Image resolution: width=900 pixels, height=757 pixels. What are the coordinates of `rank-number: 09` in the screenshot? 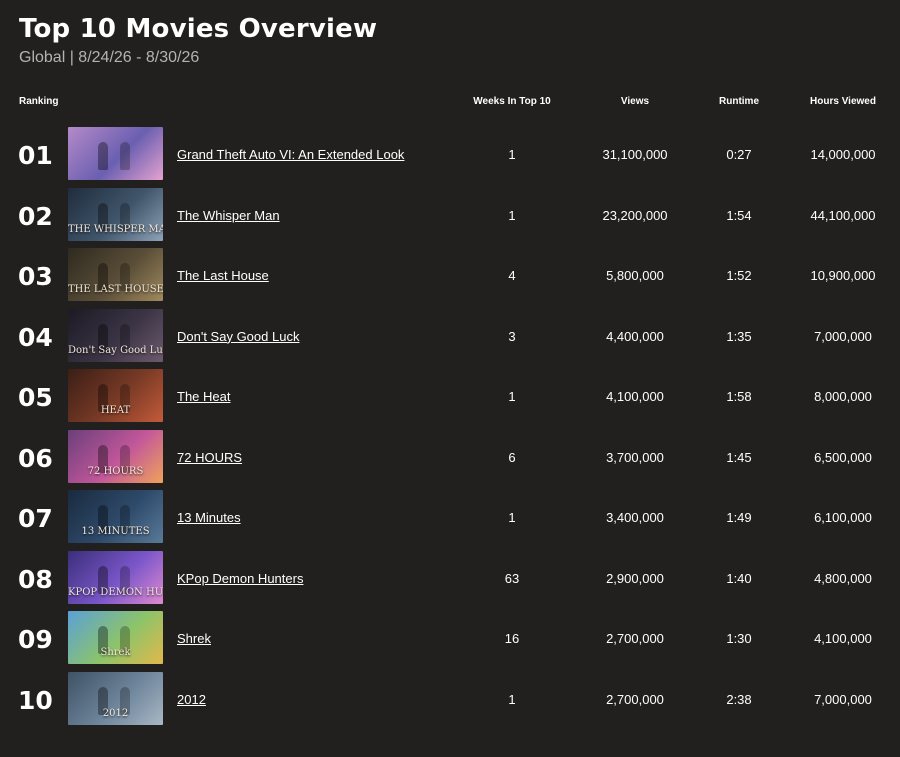 It's located at (35, 639).